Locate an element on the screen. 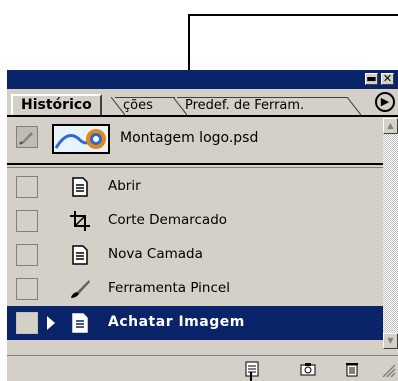 The width and height of the screenshot is (398, 381). tab-tool-presets: Predef. de Ferram. is located at coordinates (262, 106).